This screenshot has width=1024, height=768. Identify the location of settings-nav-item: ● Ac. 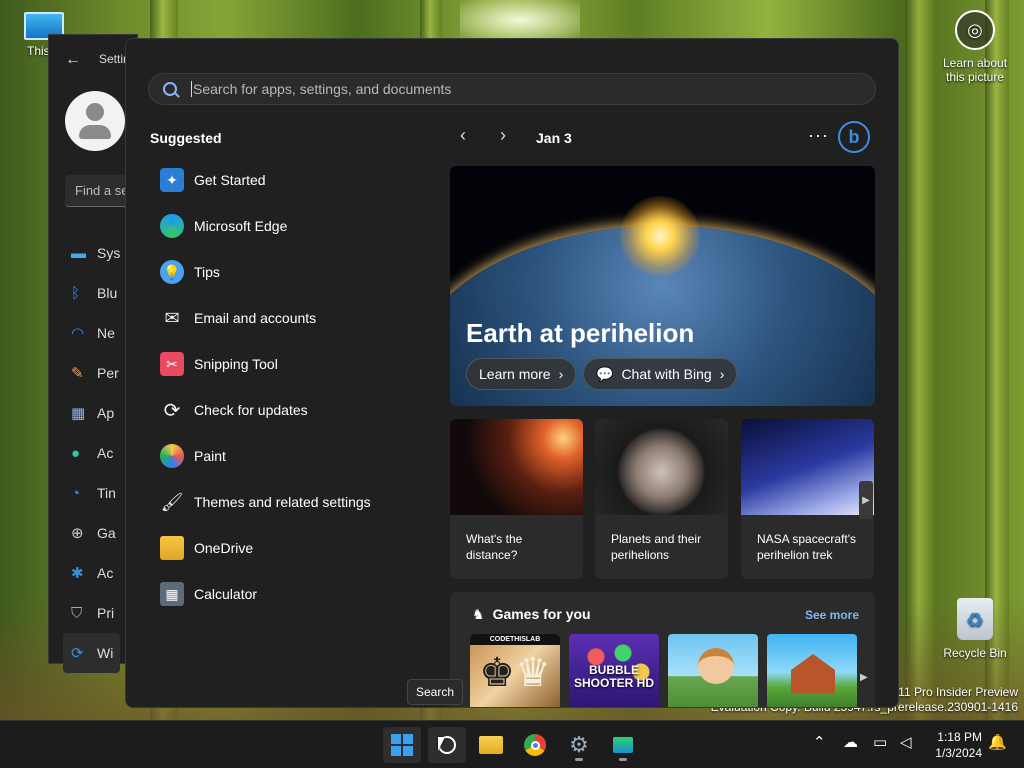
(95, 453).